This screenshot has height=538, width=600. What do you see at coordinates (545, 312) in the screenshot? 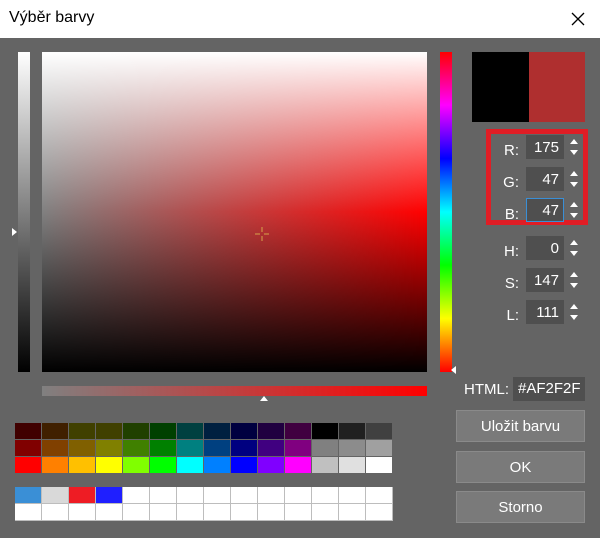
I see `luminance-input: 111` at bounding box center [545, 312].